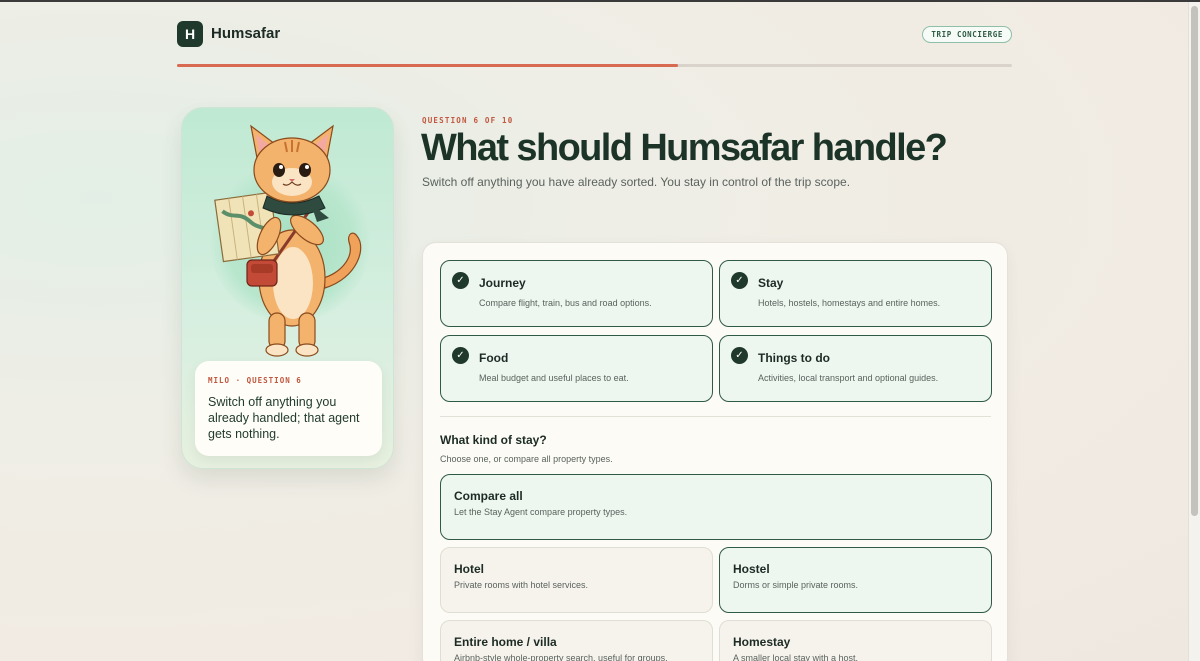 This screenshot has height=661, width=1200. Describe the element at coordinates (1194, 261) in the screenshot. I see `scrollbar-thumb` at that location.